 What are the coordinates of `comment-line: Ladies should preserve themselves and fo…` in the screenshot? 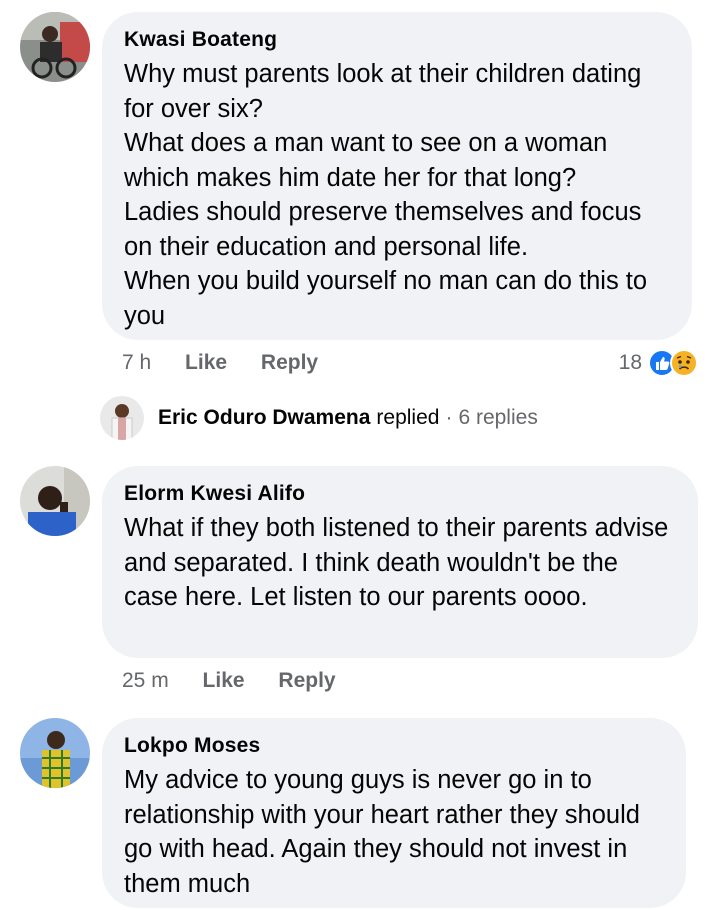 It's located at (383, 229).